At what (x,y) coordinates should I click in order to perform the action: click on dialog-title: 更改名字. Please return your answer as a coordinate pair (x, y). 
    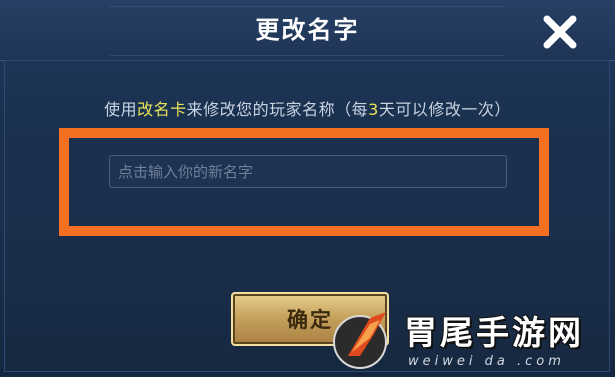
    Looking at the image, I should click on (307, 30).